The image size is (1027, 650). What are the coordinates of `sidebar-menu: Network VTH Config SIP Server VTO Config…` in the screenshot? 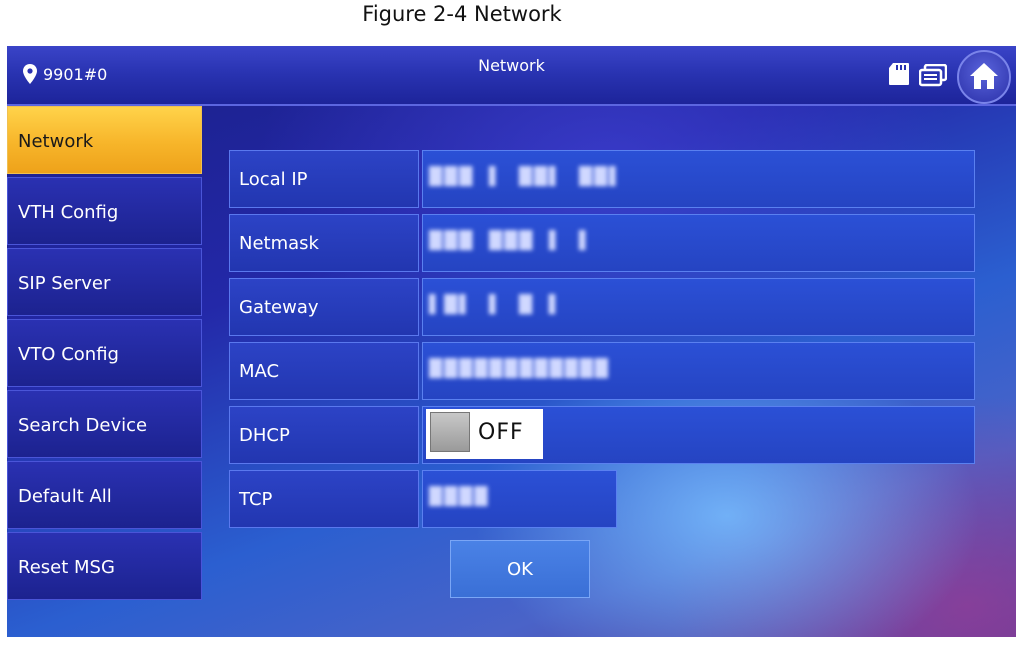 It's located at (105, 354).